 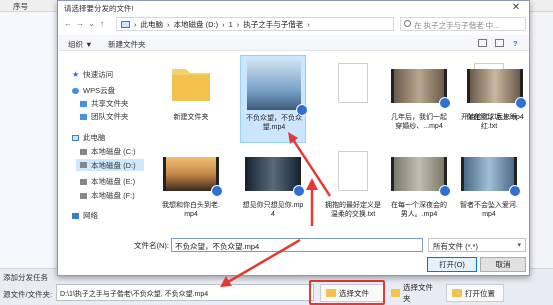 I want to click on address-bar: › 此电脑 › 本地磁盘 (D:) › 1 › 执子之手与子偕老 ›, so click(x=255, y=24).